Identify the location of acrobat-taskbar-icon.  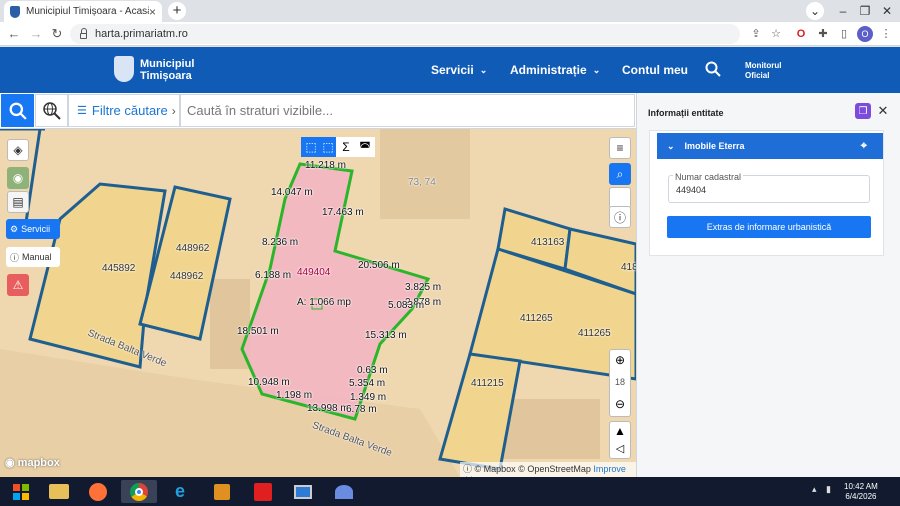
(263, 491).